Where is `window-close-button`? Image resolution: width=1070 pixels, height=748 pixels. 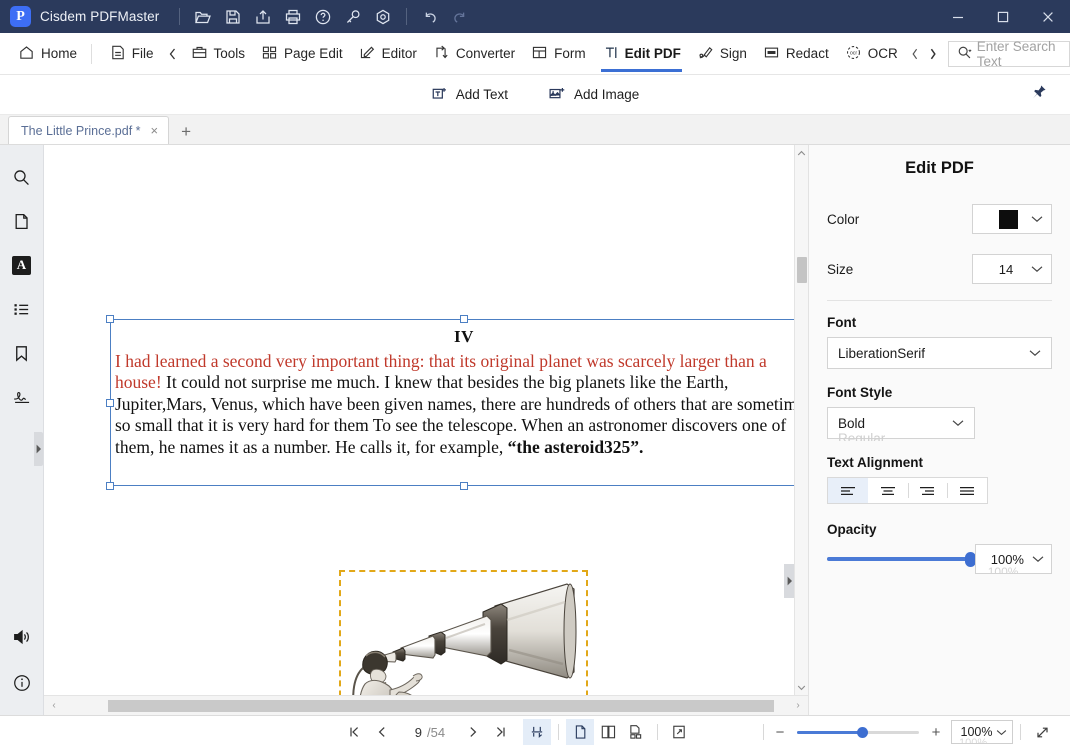 window-close-button is located at coordinates (1047, 16).